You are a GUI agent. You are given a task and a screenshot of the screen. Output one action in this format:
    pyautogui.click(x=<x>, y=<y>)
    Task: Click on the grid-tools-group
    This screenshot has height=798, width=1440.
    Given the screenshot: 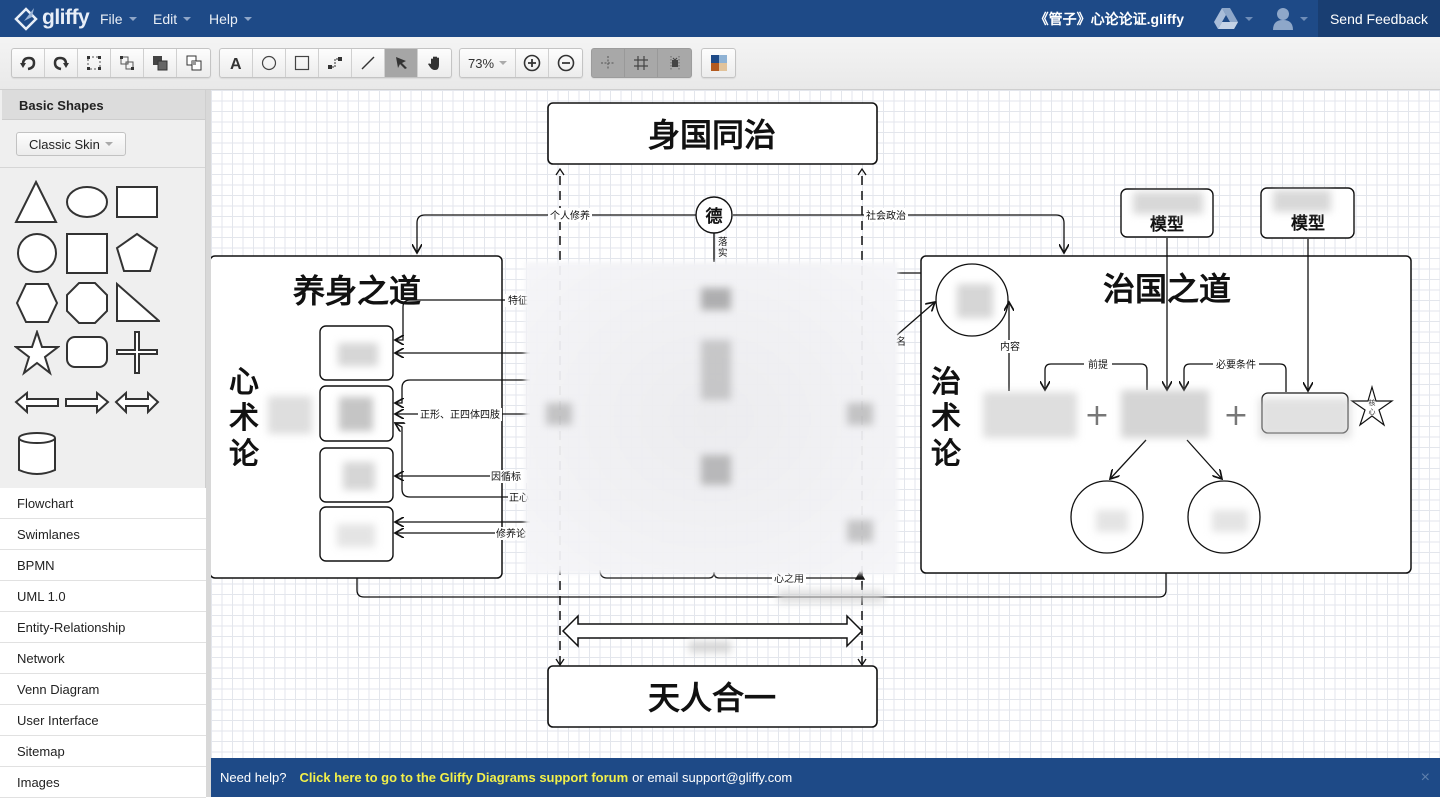 What is the action you would take?
    pyautogui.click(x=641, y=63)
    